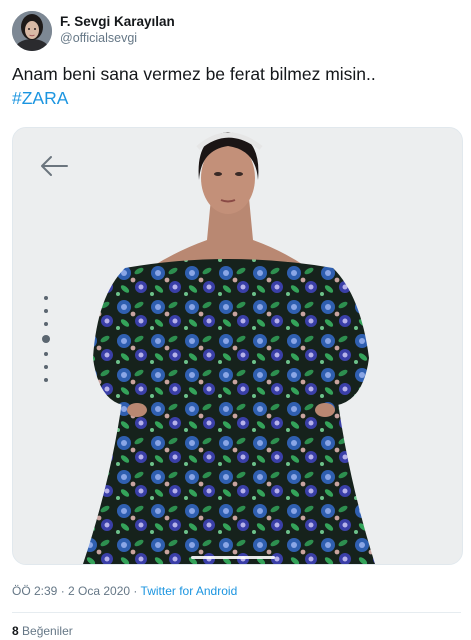 This screenshot has width=471, height=640. What do you see at coordinates (54, 166) in the screenshot?
I see `arrow-left-icon` at bounding box center [54, 166].